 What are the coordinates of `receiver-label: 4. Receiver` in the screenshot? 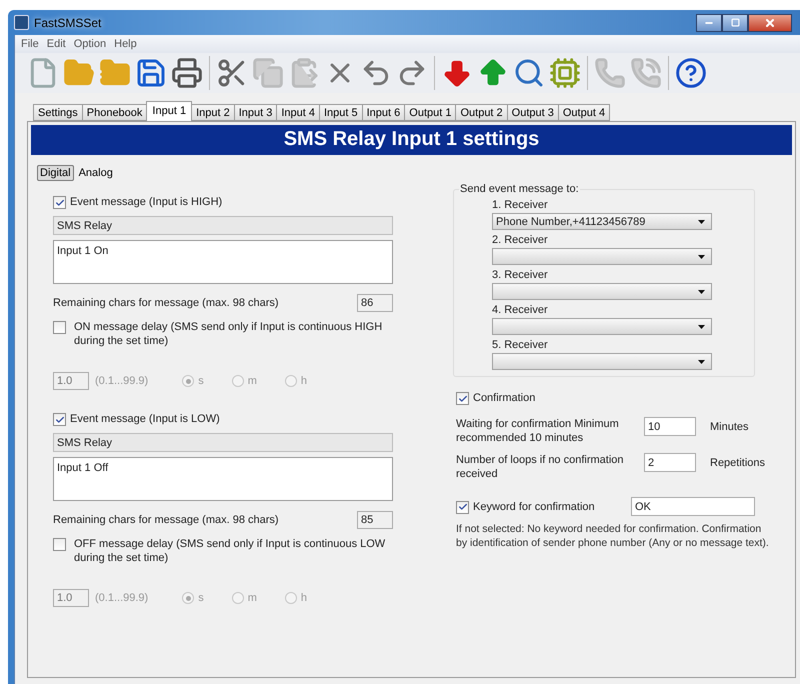 It's located at (520, 310).